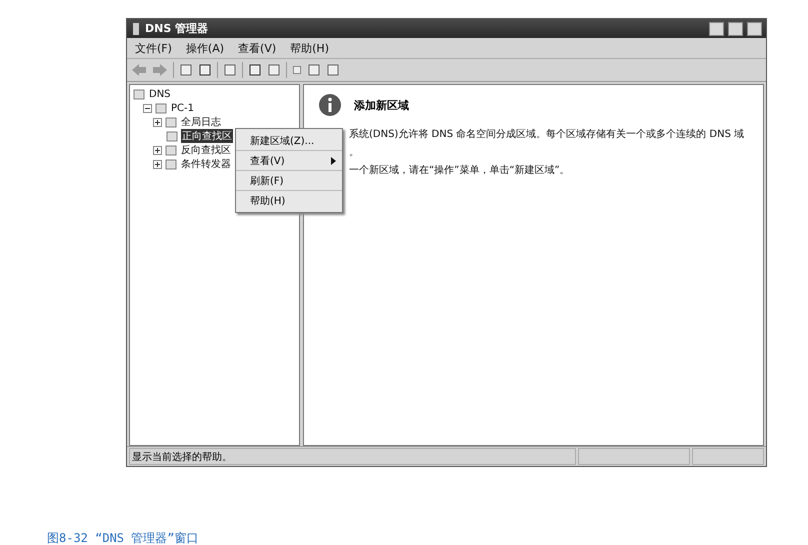 This screenshot has width=808, height=545. What do you see at coordinates (381, 105) in the screenshot?
I see `details-heading: 添加新区域` at bounding box center [381, 105].